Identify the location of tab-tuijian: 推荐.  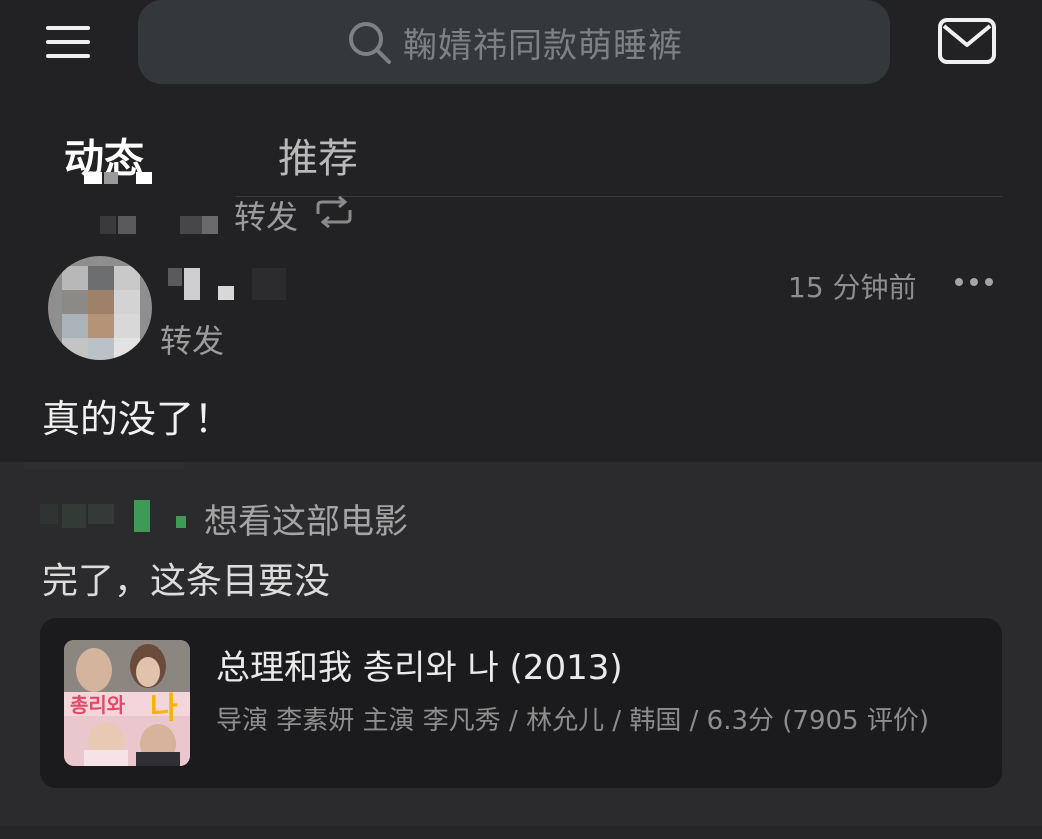
(318, 155).